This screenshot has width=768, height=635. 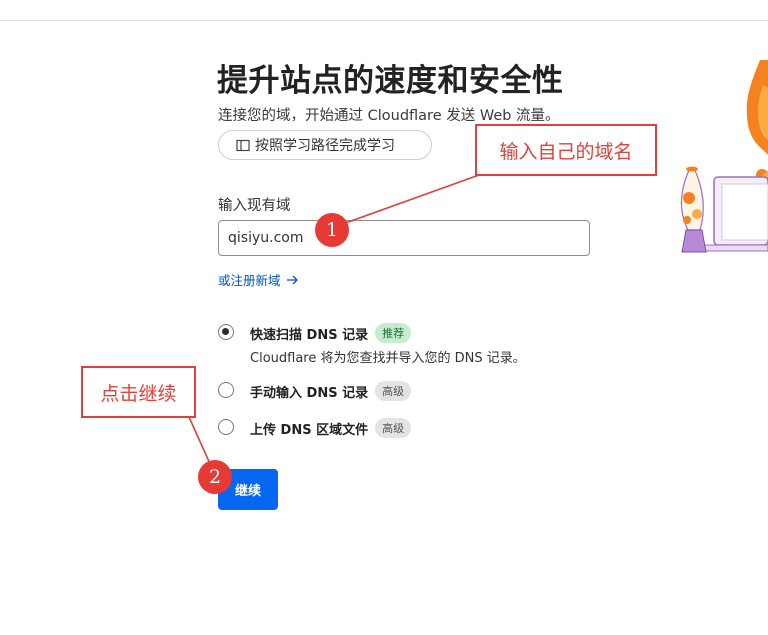 I want to click on step-marker-1: 1, so click(x=332, y=230).